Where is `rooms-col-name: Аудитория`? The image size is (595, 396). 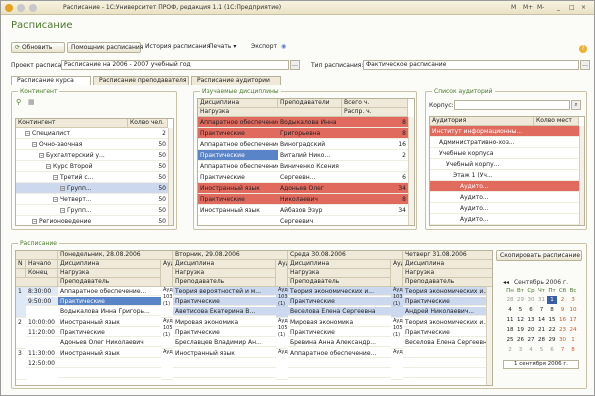 rooms-col-name: Аудитория is located at coordinates (482, 121).